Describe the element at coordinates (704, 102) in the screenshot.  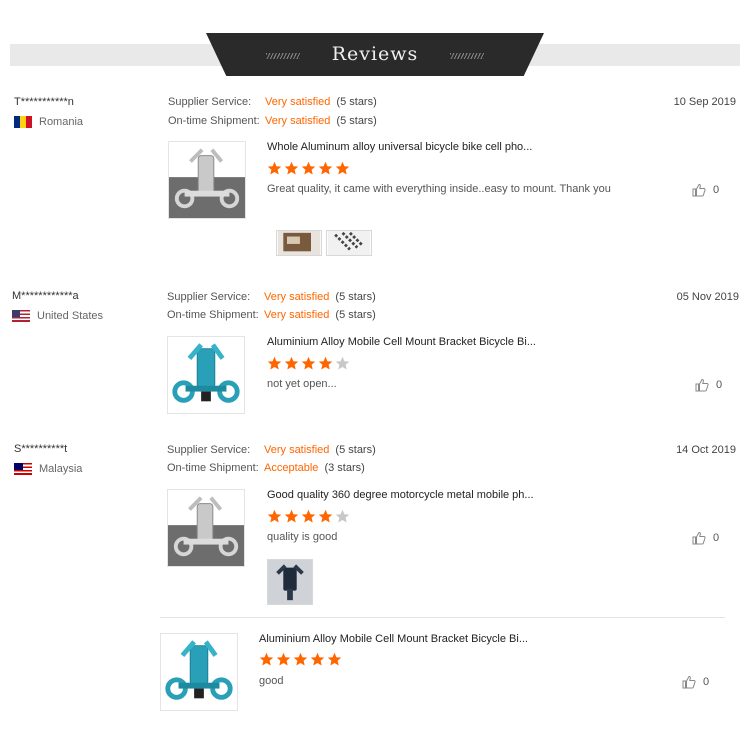
I see `review-date: 10 Sep 2019` at that location.